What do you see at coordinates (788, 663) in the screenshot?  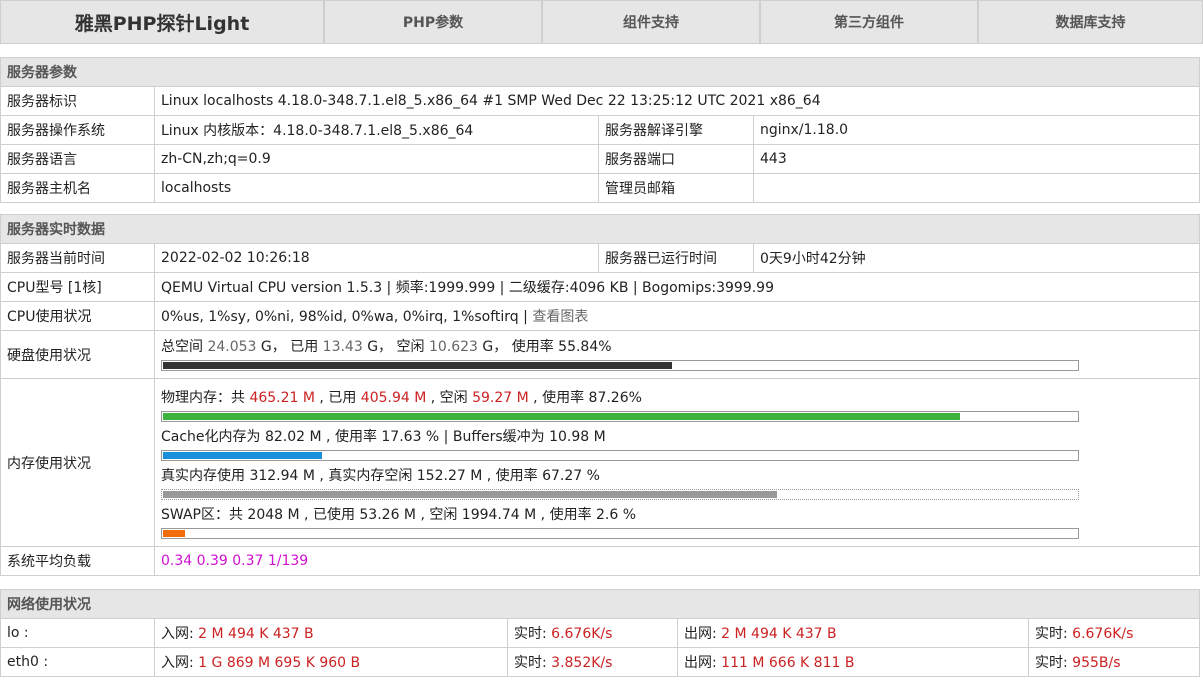 I see `net-out-value: 111 M 666 K 811 B` at bounding box center [788, 663].